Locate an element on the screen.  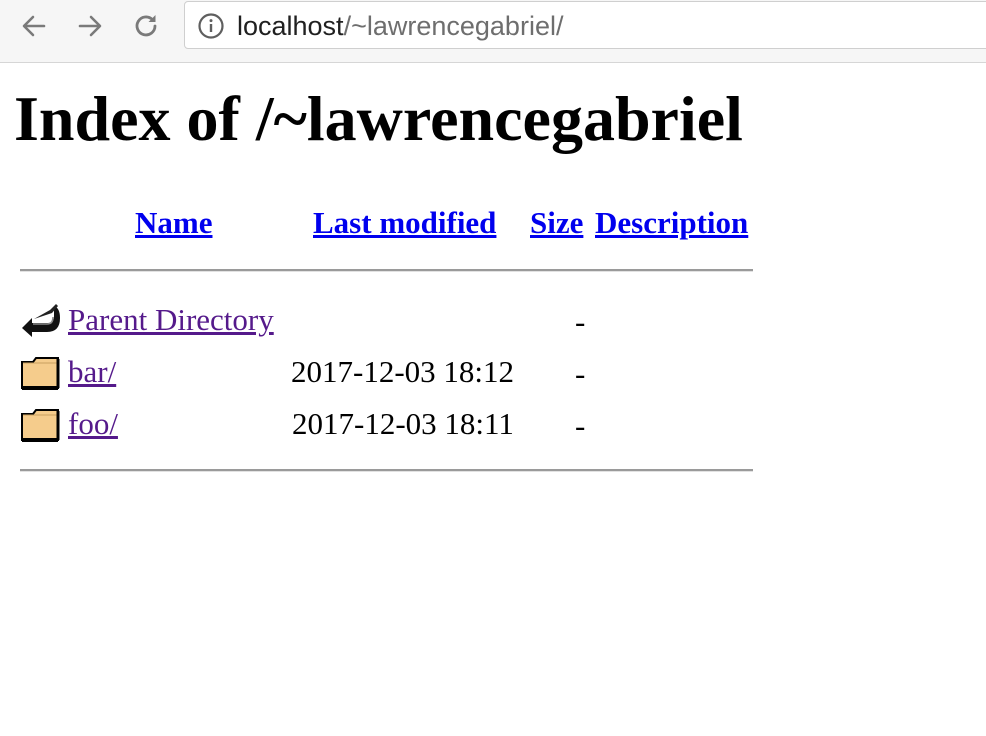
parent-directory-icon is located at coordinates (41, 320).